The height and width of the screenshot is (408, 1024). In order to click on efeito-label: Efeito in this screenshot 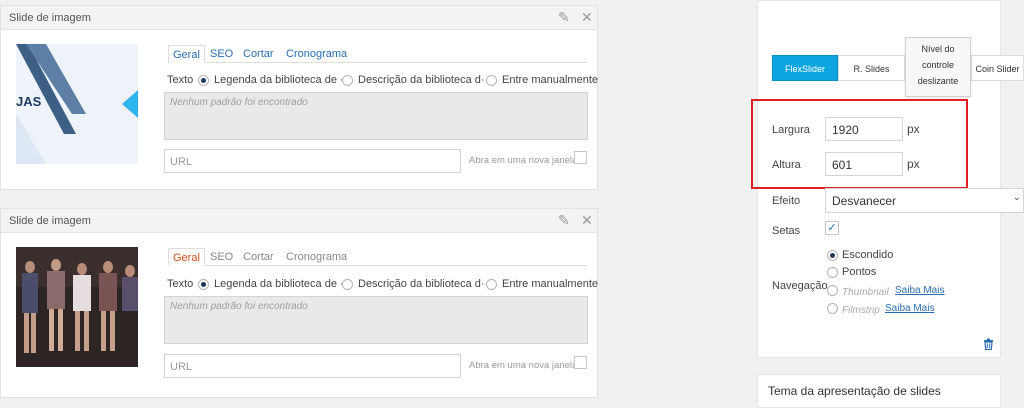, I will do `click(786, 201)`.